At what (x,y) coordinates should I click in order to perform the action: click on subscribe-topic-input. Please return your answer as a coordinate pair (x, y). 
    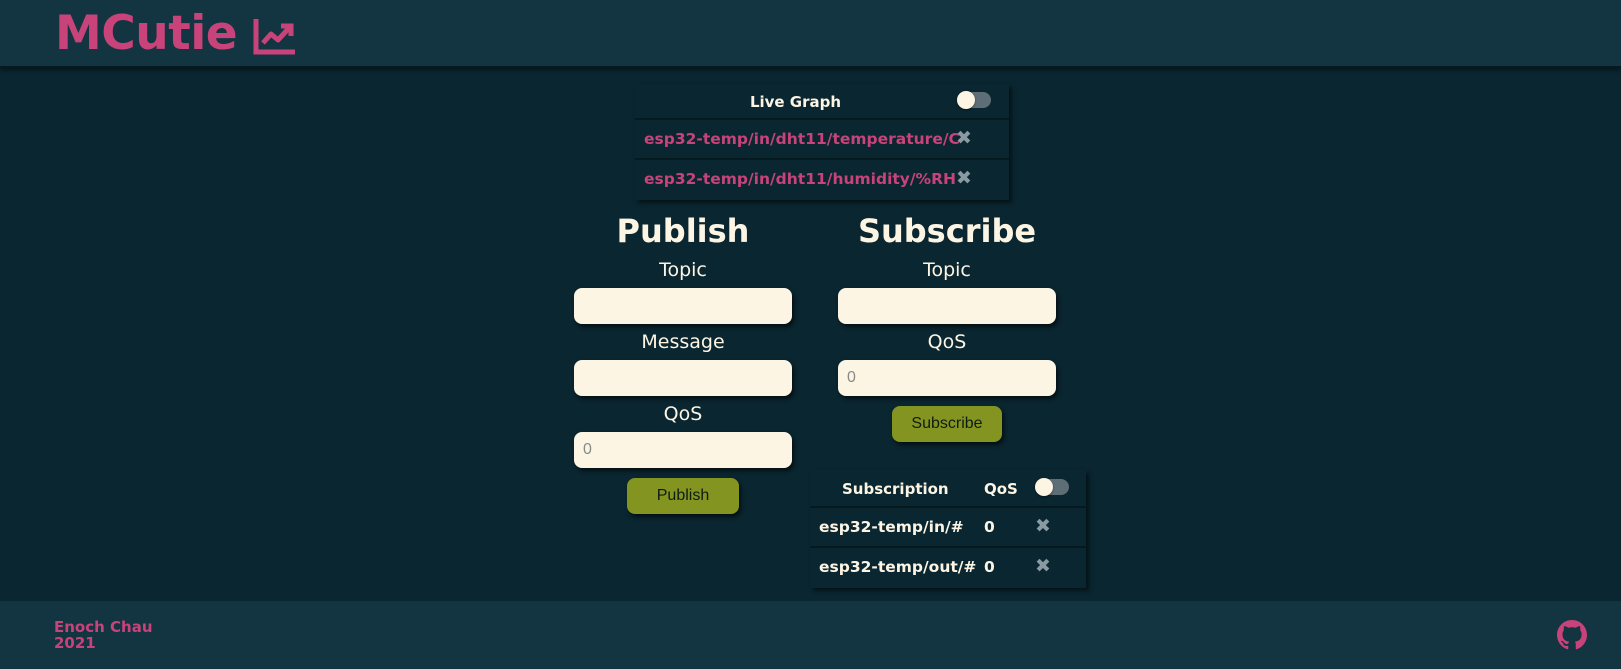
    Looking at the image, I should click on (947, 306).